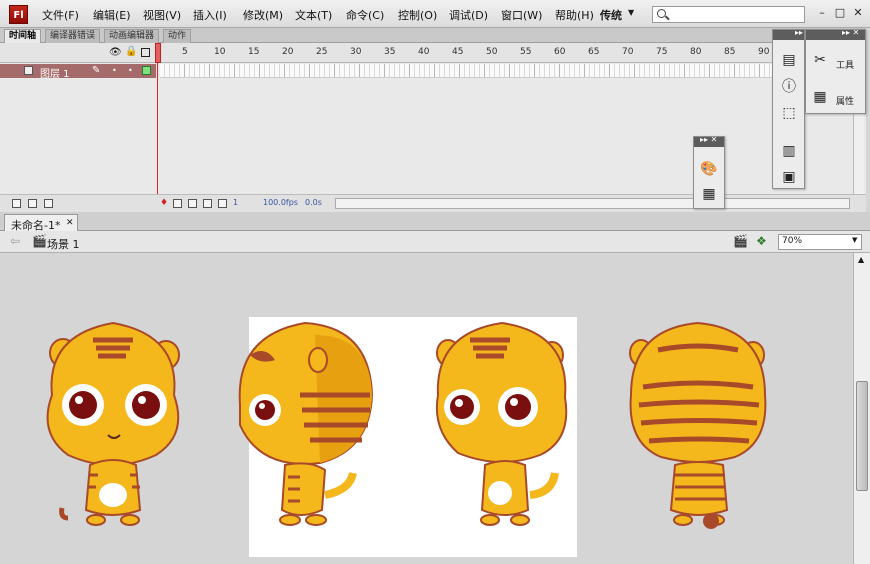 Image resolution: width=870 pixels, height=564 pixels. Describe the element at coordinates (365, 15) in the screenshot. I see `menu-commands: 命令(C)` at that location.